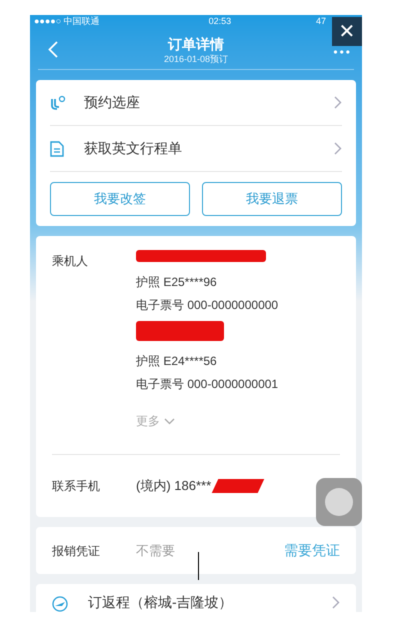  Describe the element at coordinates (196, 149) in the screenshot. I see `action-row: 获取英文行程单` at that location.